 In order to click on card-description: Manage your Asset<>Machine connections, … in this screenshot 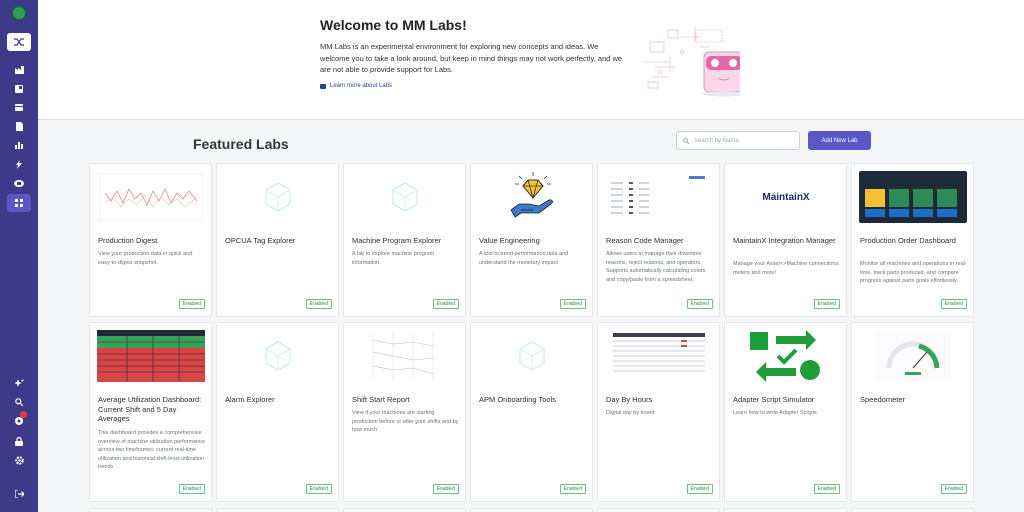, I will do `click(786, 268)`.